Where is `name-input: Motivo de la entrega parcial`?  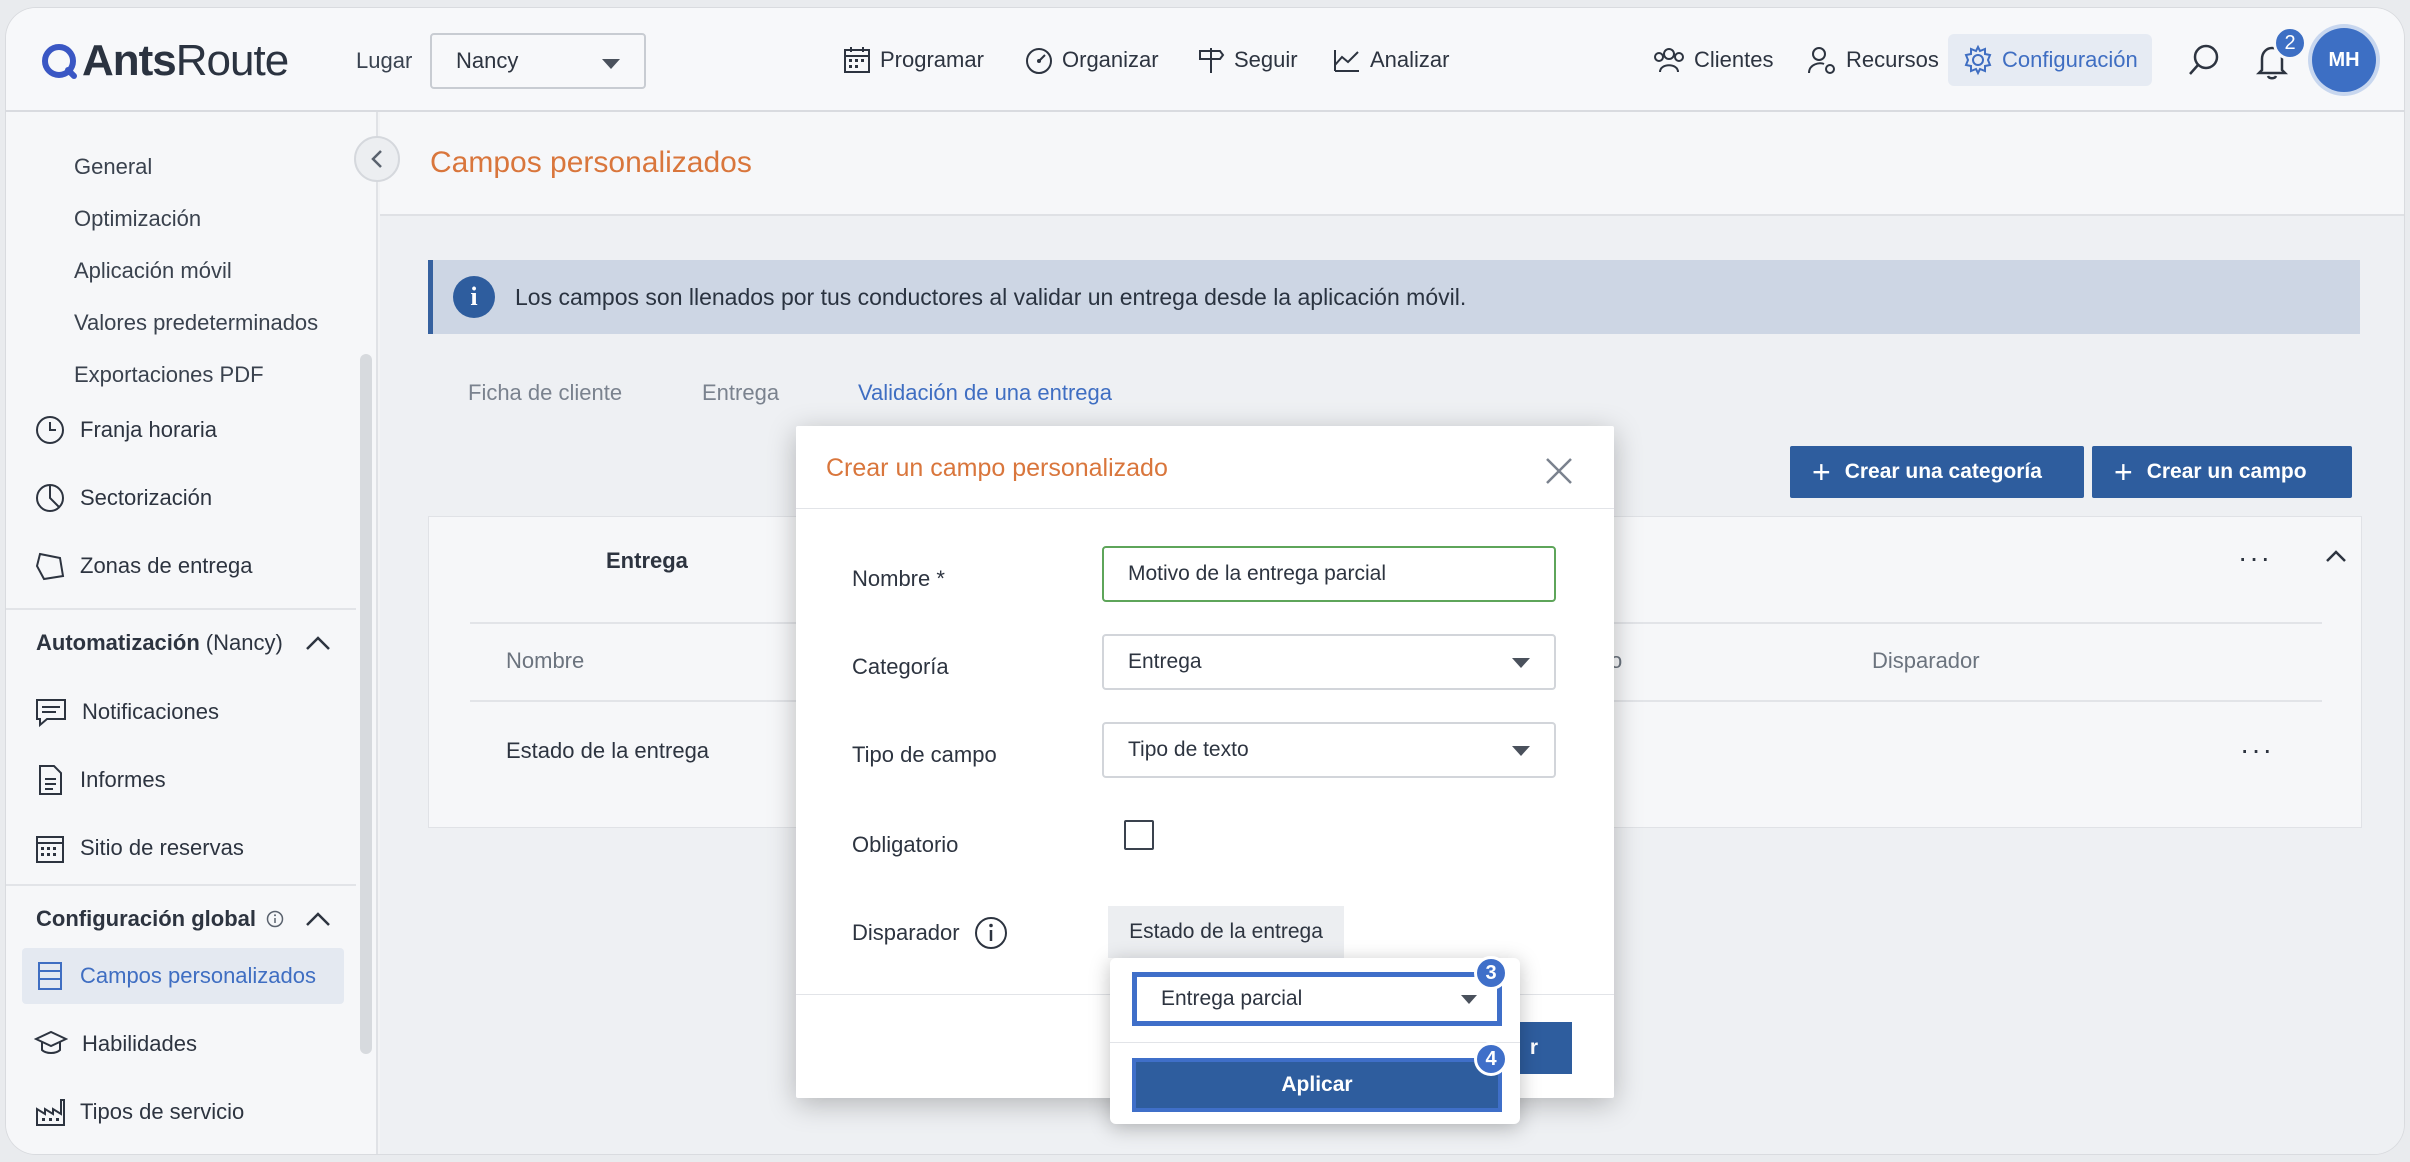
name-input: Motivo de la entrega parcial is located at coordinates (1329, 574).